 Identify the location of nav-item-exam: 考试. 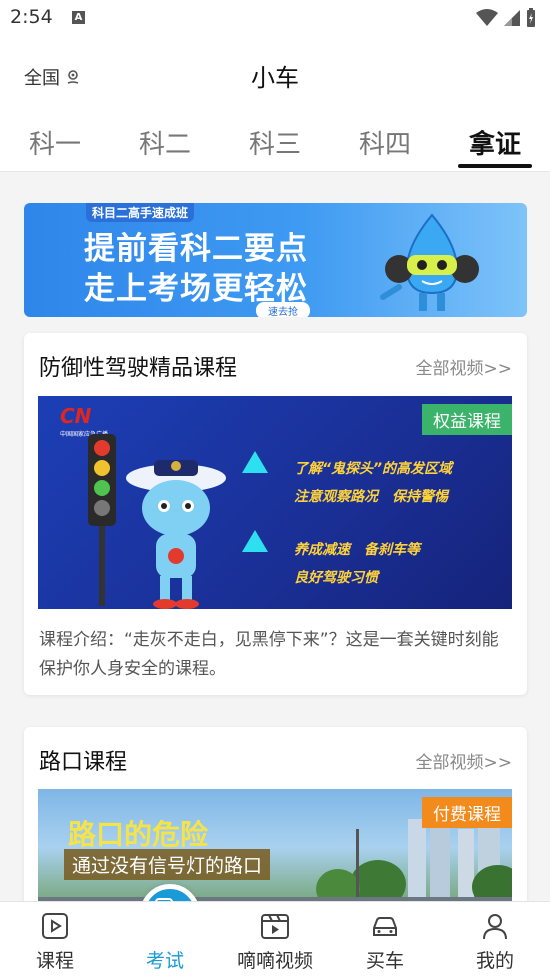
(165, 939).